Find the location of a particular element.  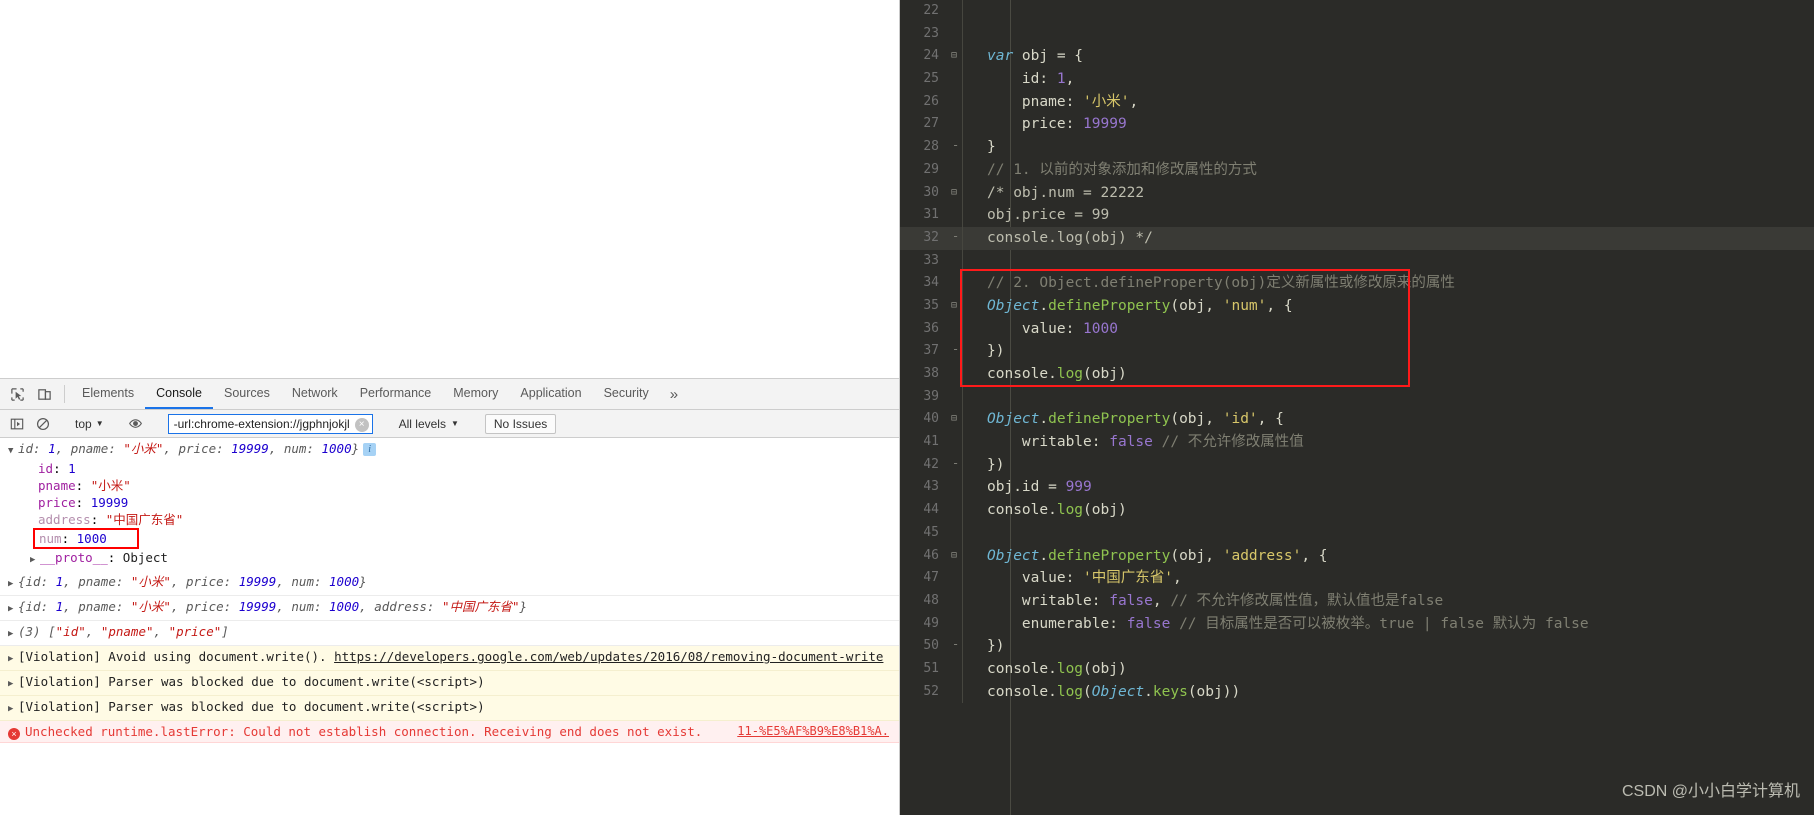

code-line: 24 ⊟ var obj = { is located at coordinates (1357, 57).